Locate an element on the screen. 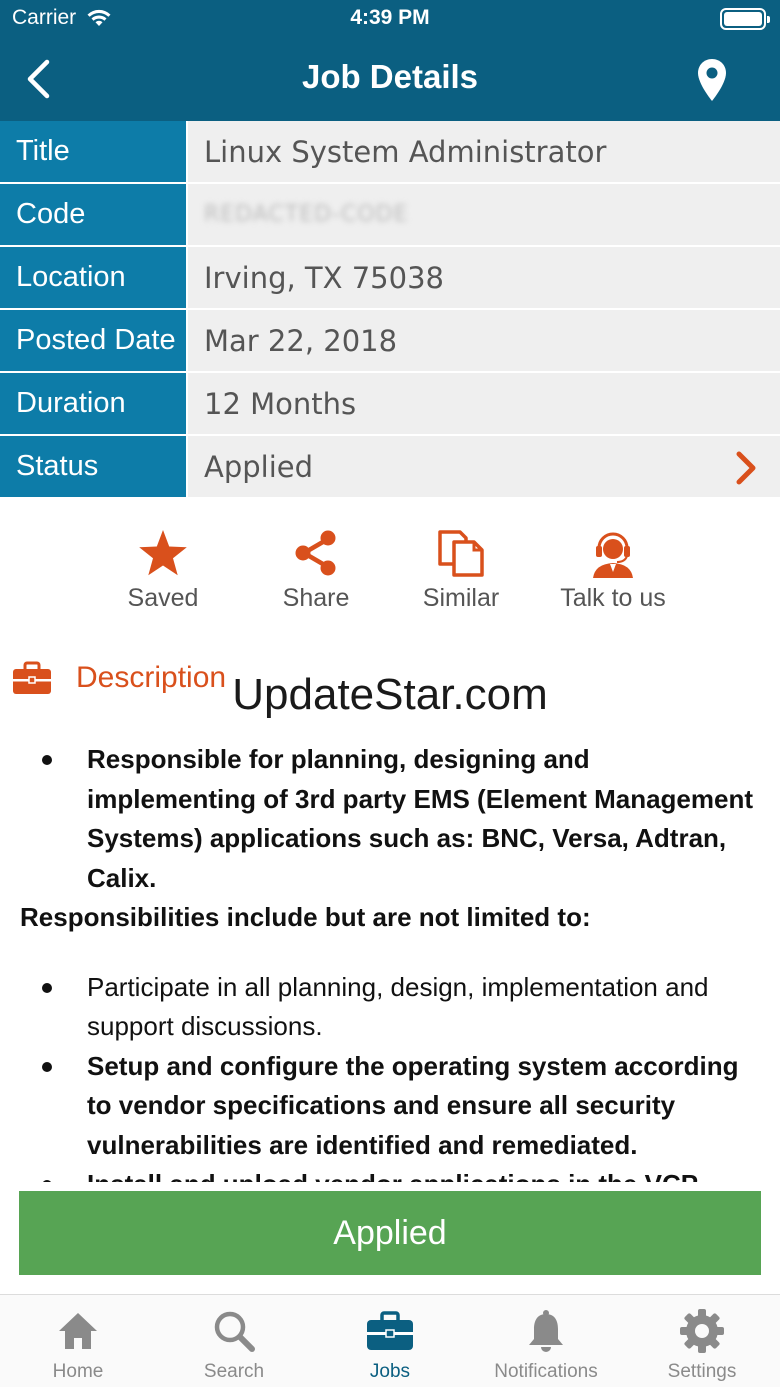 The height and width of the screenshot is (1387, 780). tab-label: Jobs is located at coordinates (390, 1371).